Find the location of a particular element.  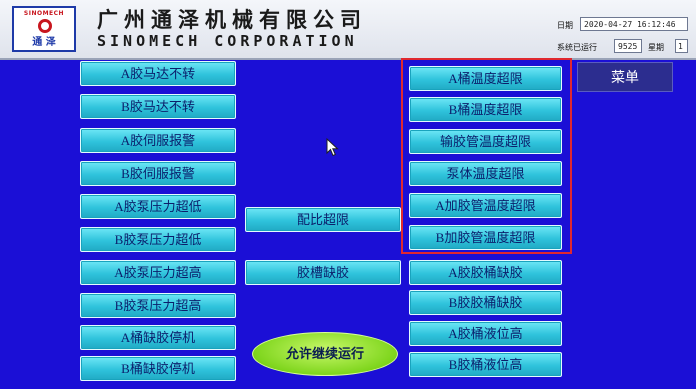

alarm-a-tank-empty-stop: A桶缺胶停机 is located at coordinates (158, 337).